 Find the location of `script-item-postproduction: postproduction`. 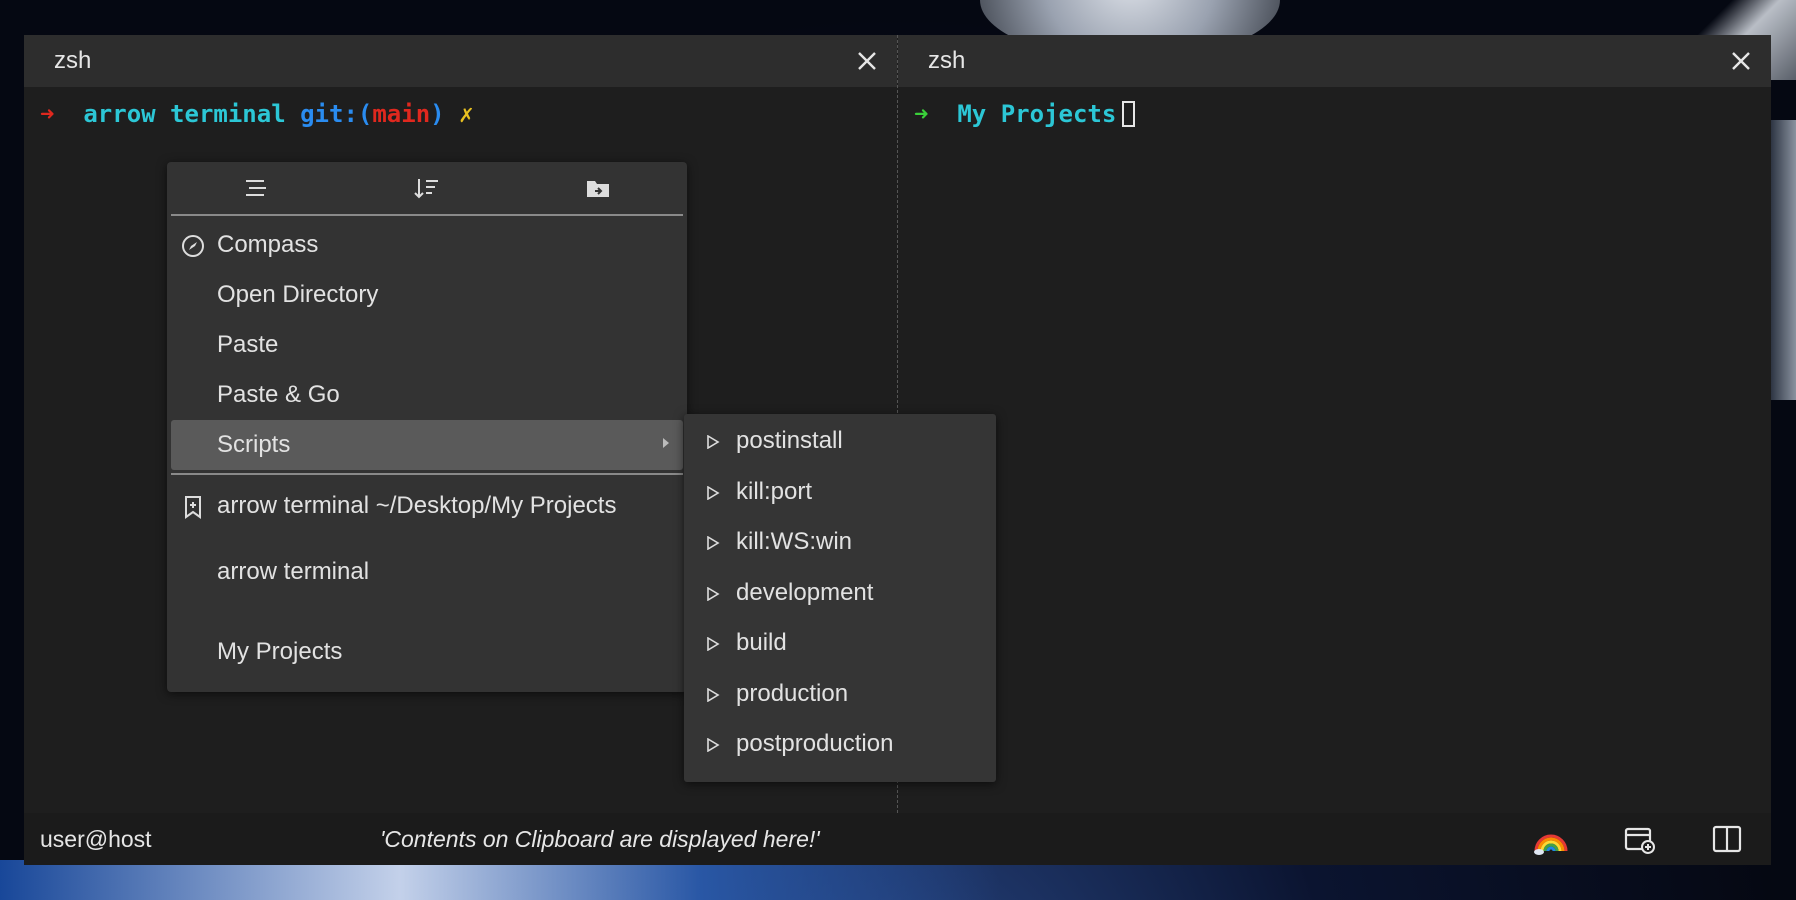

script-item-postproduction: postproduction is located at coordinates (840, 744).